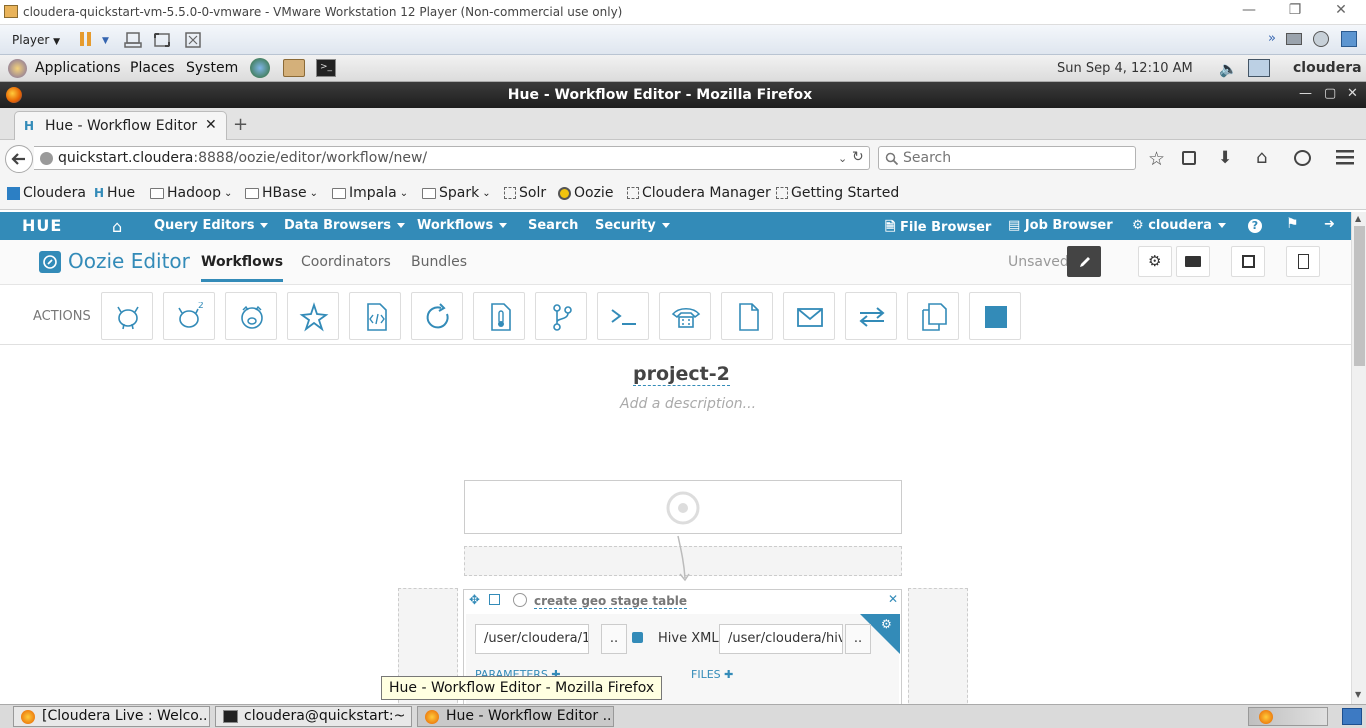 This screenshot has height=728, width=1366. Describe the element at coordinates (294, 68) in the screenshot. I see `mail-launcher-icon` at that location.